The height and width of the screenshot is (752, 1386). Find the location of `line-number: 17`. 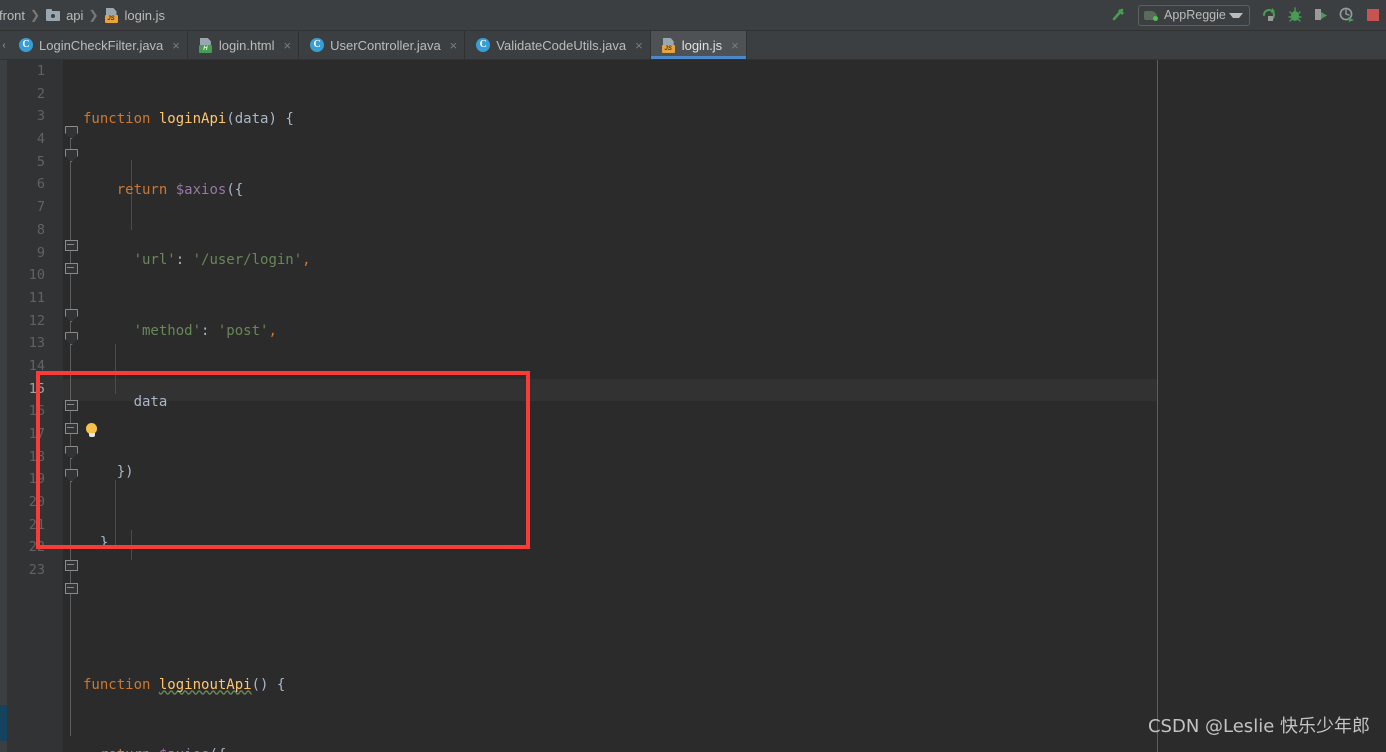

line-number: 17 is located at coordinates (36, 434).